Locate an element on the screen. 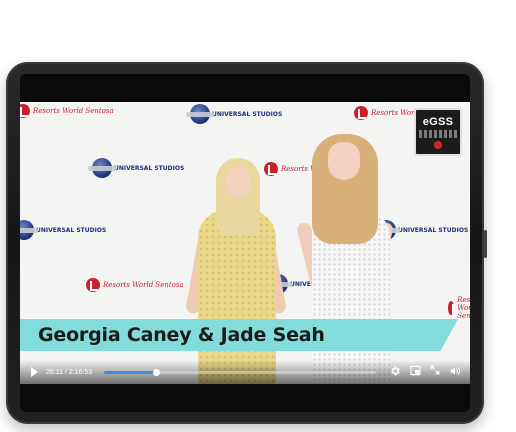 Image resolution: width=516 pixels, height=432 pixels. volume-icon is located at coordinates (455, 371).